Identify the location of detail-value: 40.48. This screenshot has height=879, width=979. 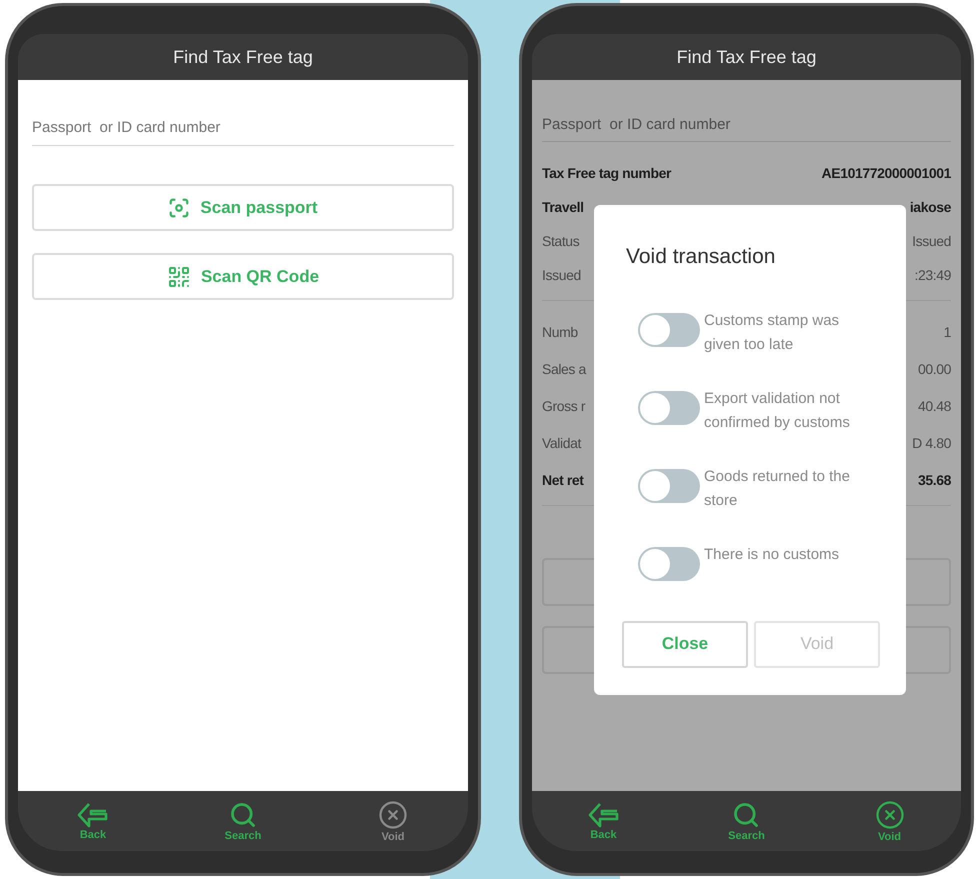
(934, 406).